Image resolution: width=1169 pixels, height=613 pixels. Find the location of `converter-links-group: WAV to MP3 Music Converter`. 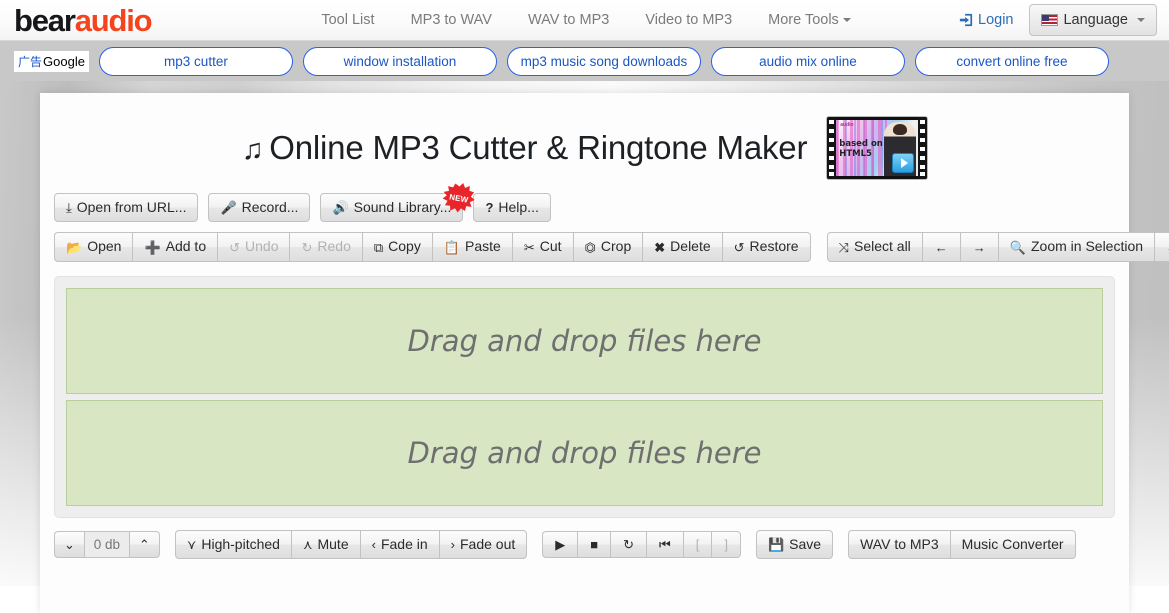

converter-links-group: WAV to MP3 Music Converter is located at coordinates (962, 544).